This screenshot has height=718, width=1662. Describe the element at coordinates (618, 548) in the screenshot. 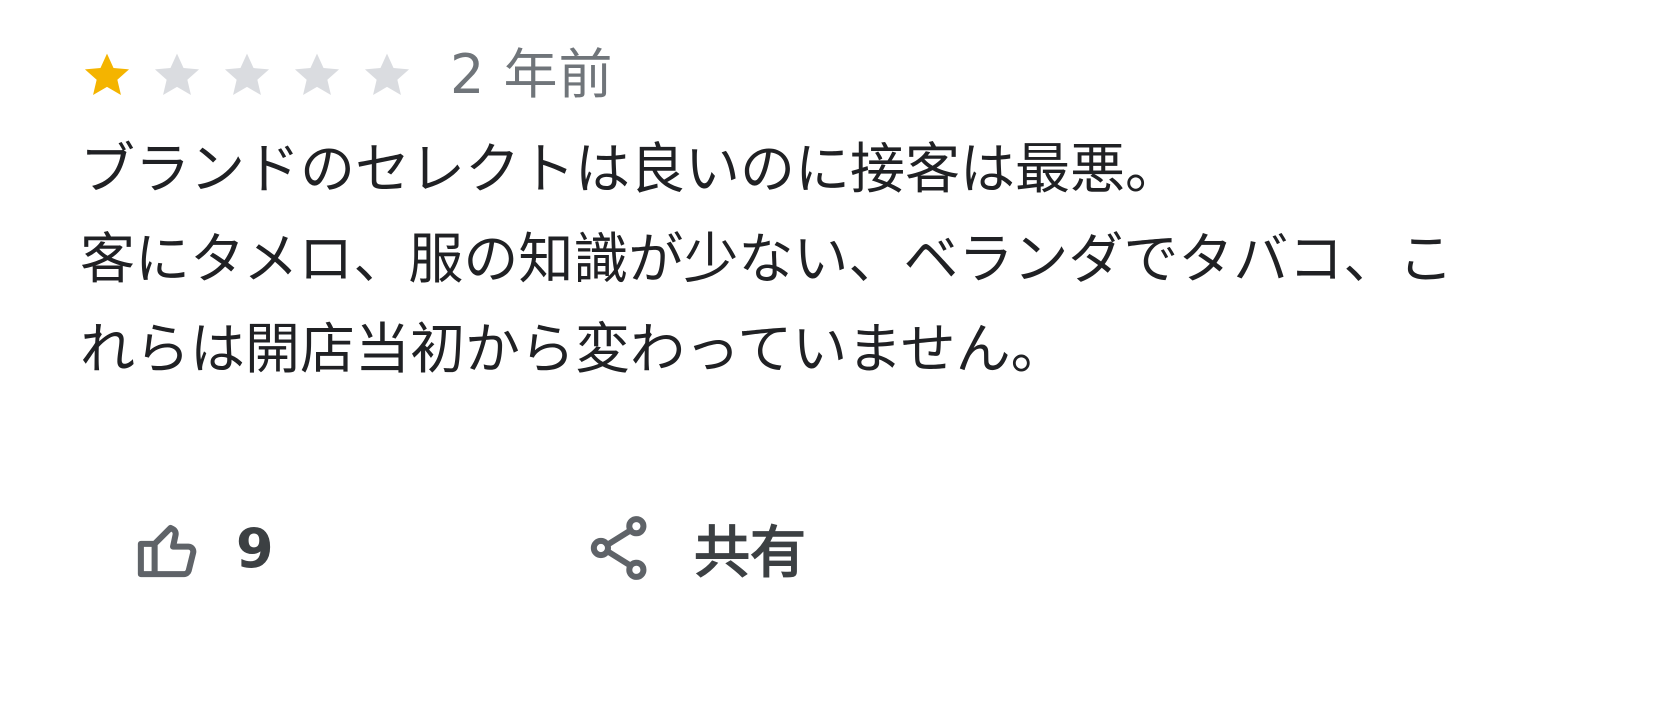

I see `share-icon` at that location.